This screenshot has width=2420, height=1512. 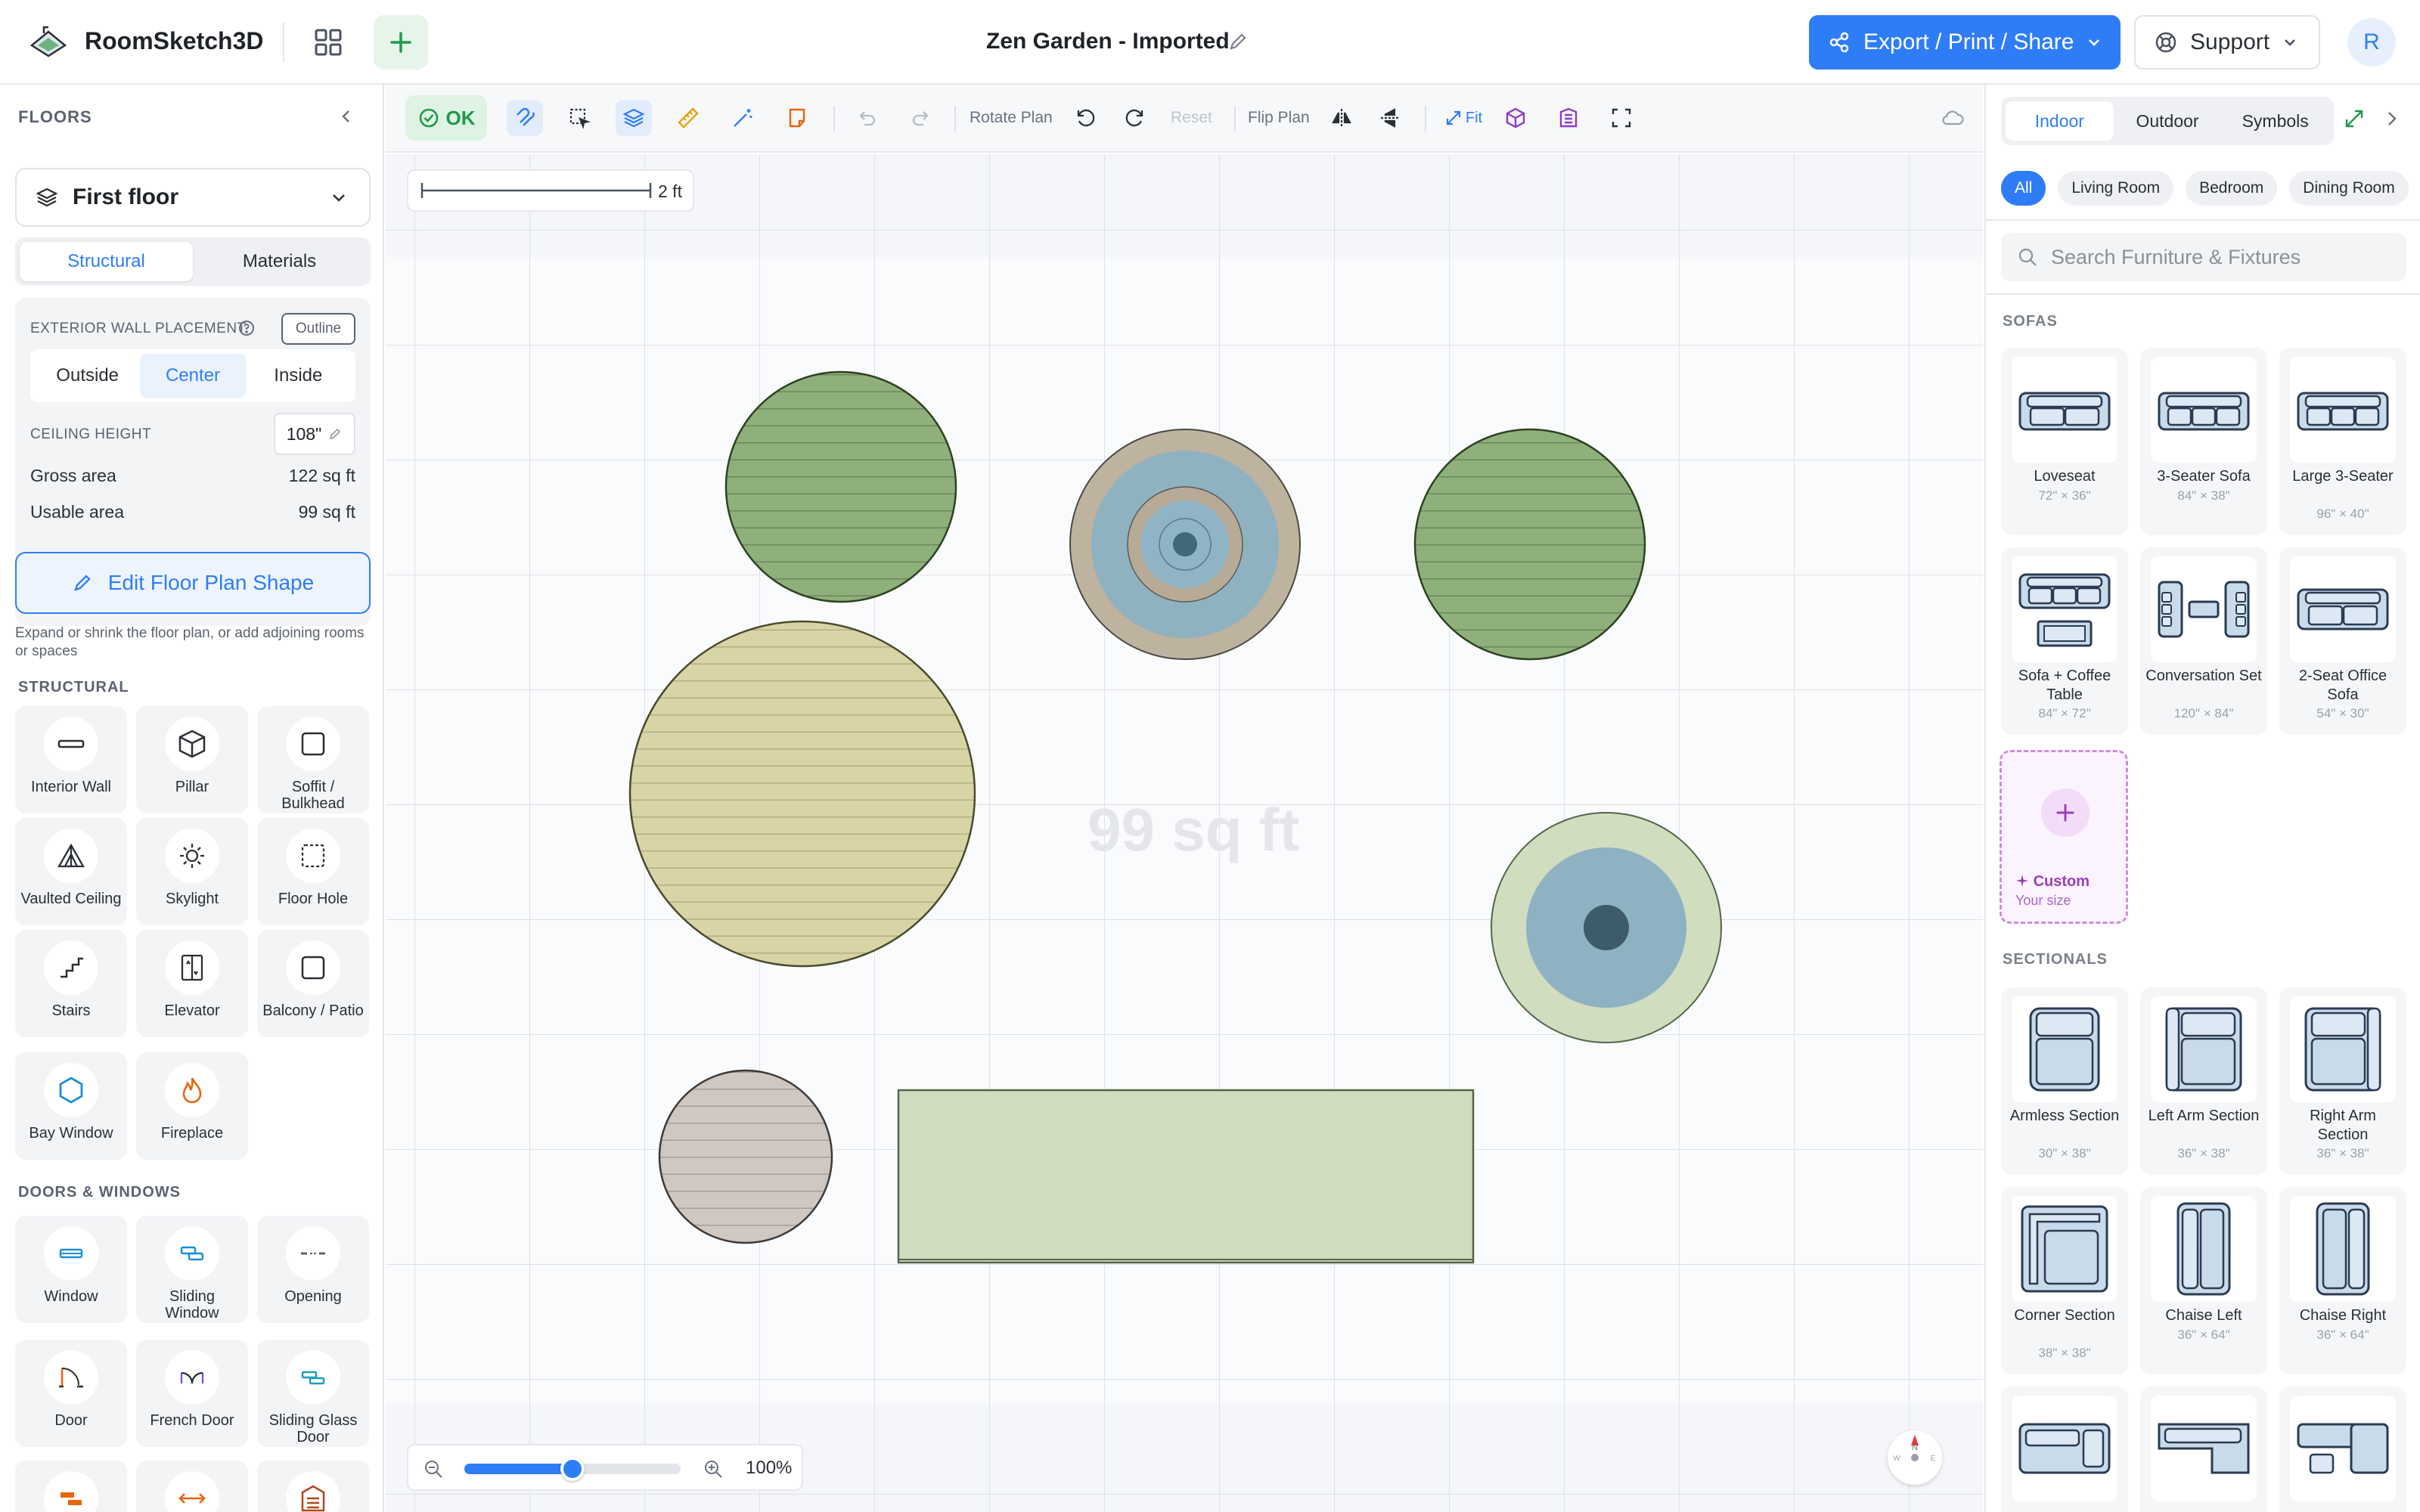 What do you see at coordinates (1622, 118) in the screenshot?
I see `fullscreen-button` at bounding box center [1622, 118].